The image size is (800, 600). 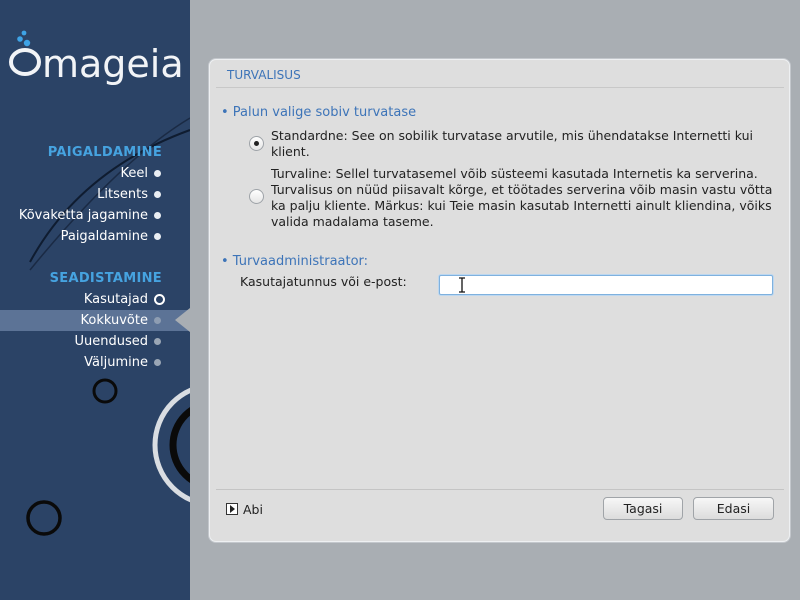 I want to click on sidebar-item-label: Keel, so click(x=134, y=173).